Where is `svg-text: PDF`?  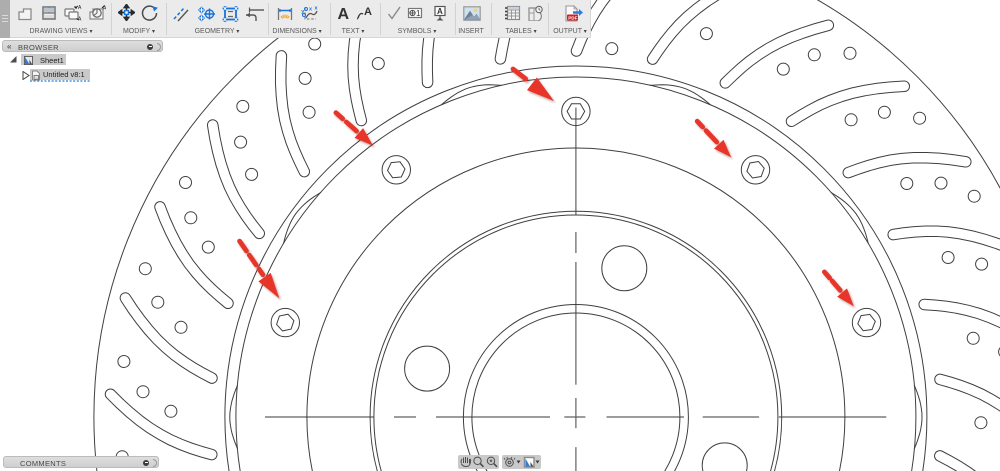 svg-text: PDF is located at coordinates (572, 17).